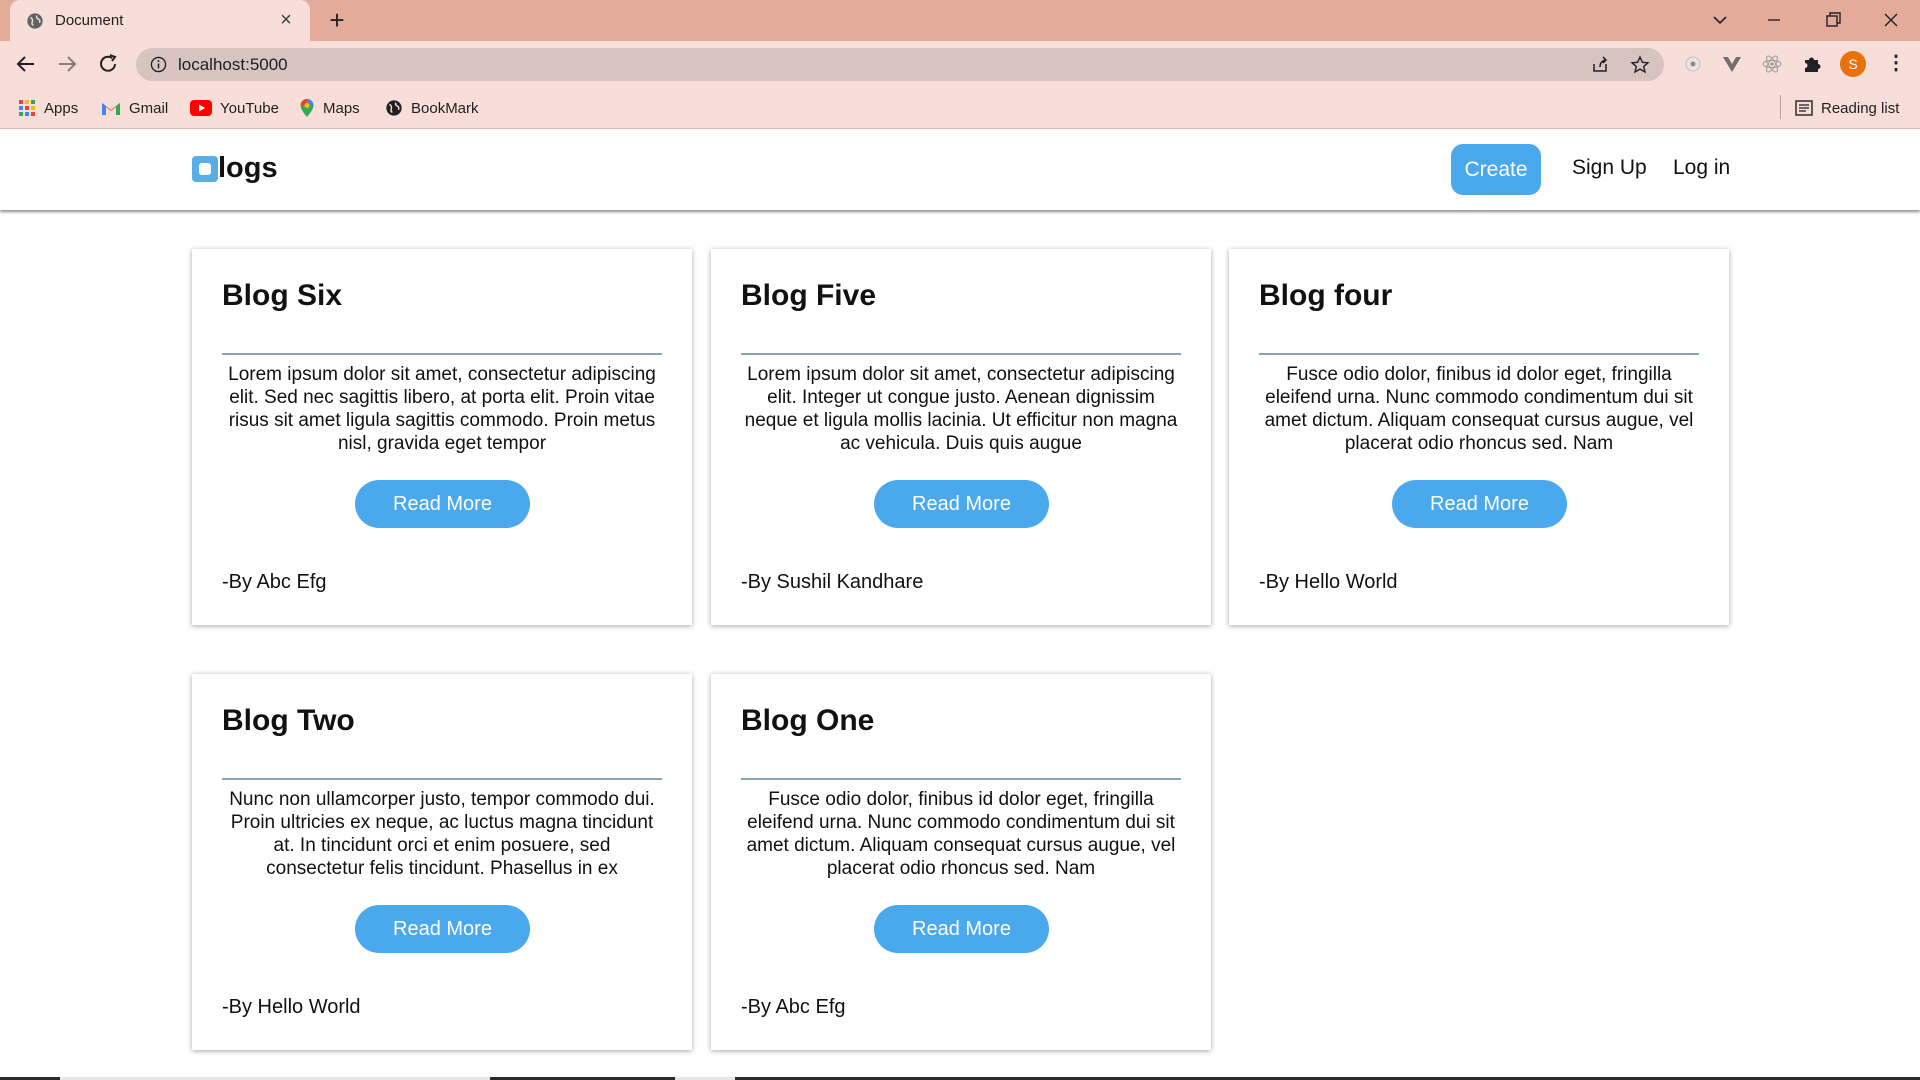  I want to click on site-logo: logs, so click(235, 168).